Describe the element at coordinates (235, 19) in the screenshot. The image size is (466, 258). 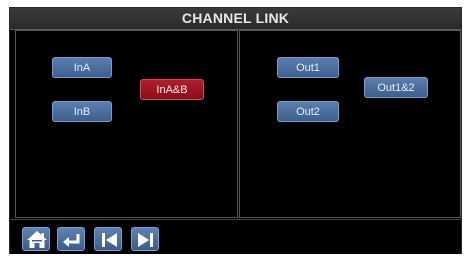
I see `page-title: CHANNEL LINK` at that location.